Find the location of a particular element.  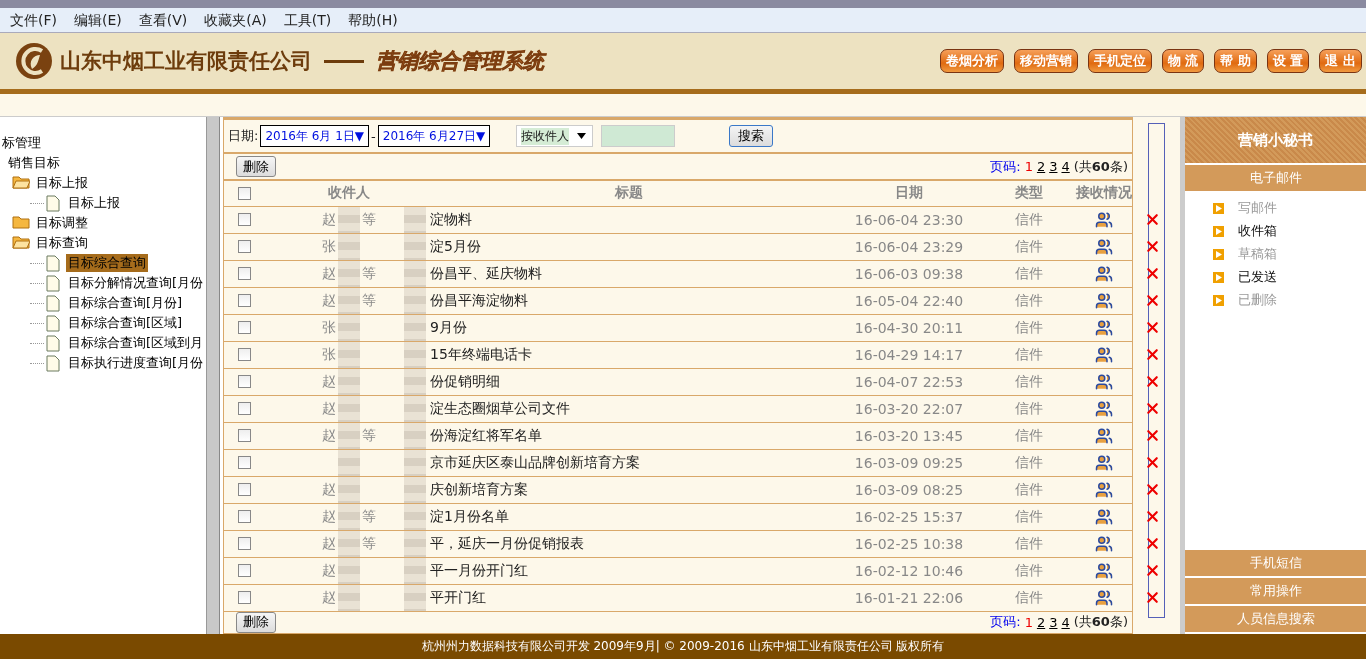

title-cell: 平一月份开门红 is located at coordinates (479, 570).